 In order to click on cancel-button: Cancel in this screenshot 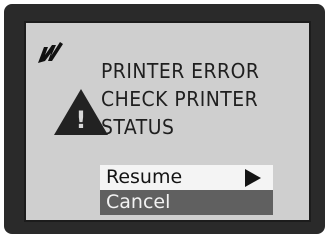, I will do `click(186, 202)`.